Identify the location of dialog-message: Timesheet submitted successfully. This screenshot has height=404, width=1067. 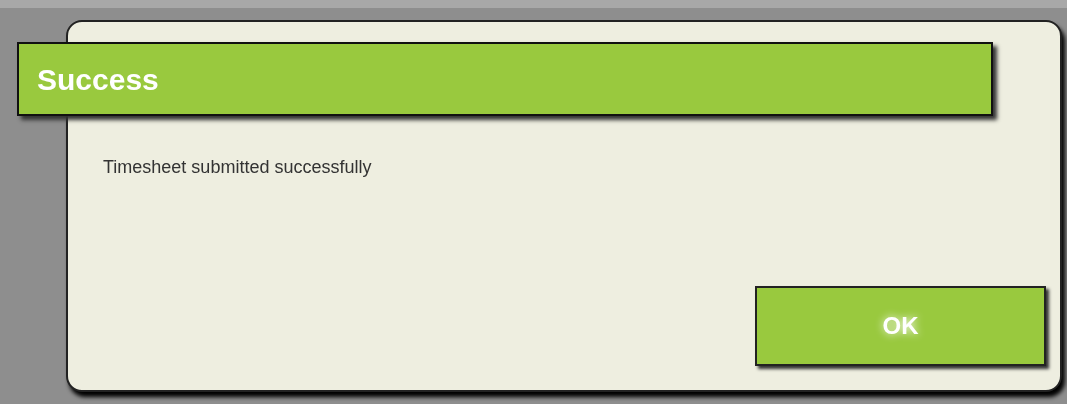
(237, 167).